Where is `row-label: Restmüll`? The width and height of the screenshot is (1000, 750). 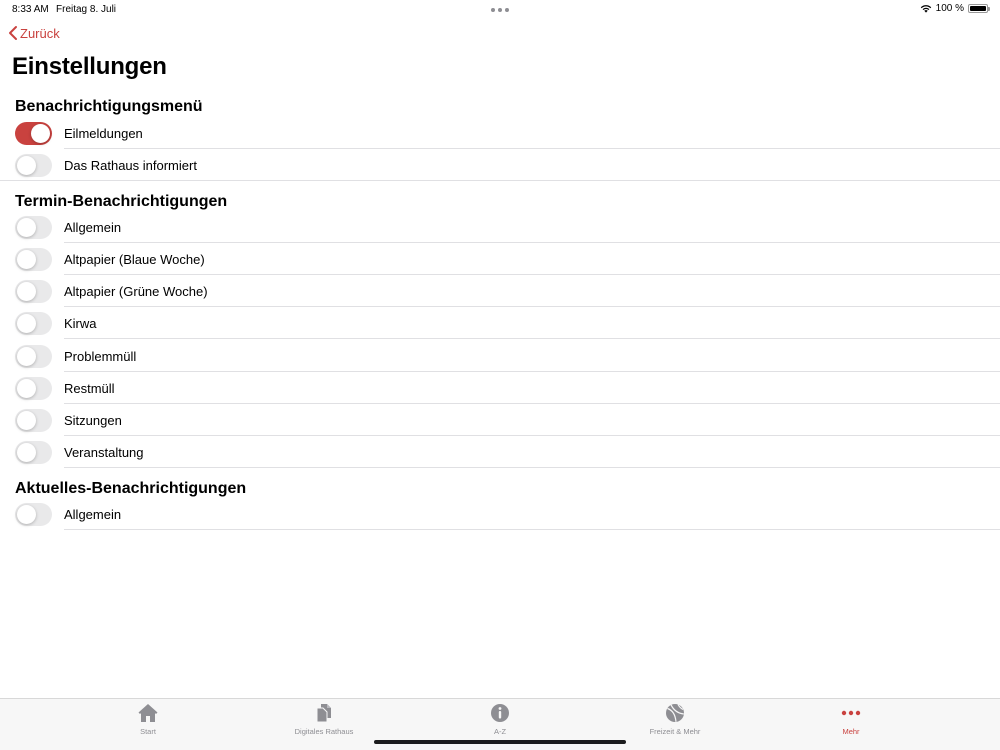
row-label: Restmüll is located at coordinates (89, 388).